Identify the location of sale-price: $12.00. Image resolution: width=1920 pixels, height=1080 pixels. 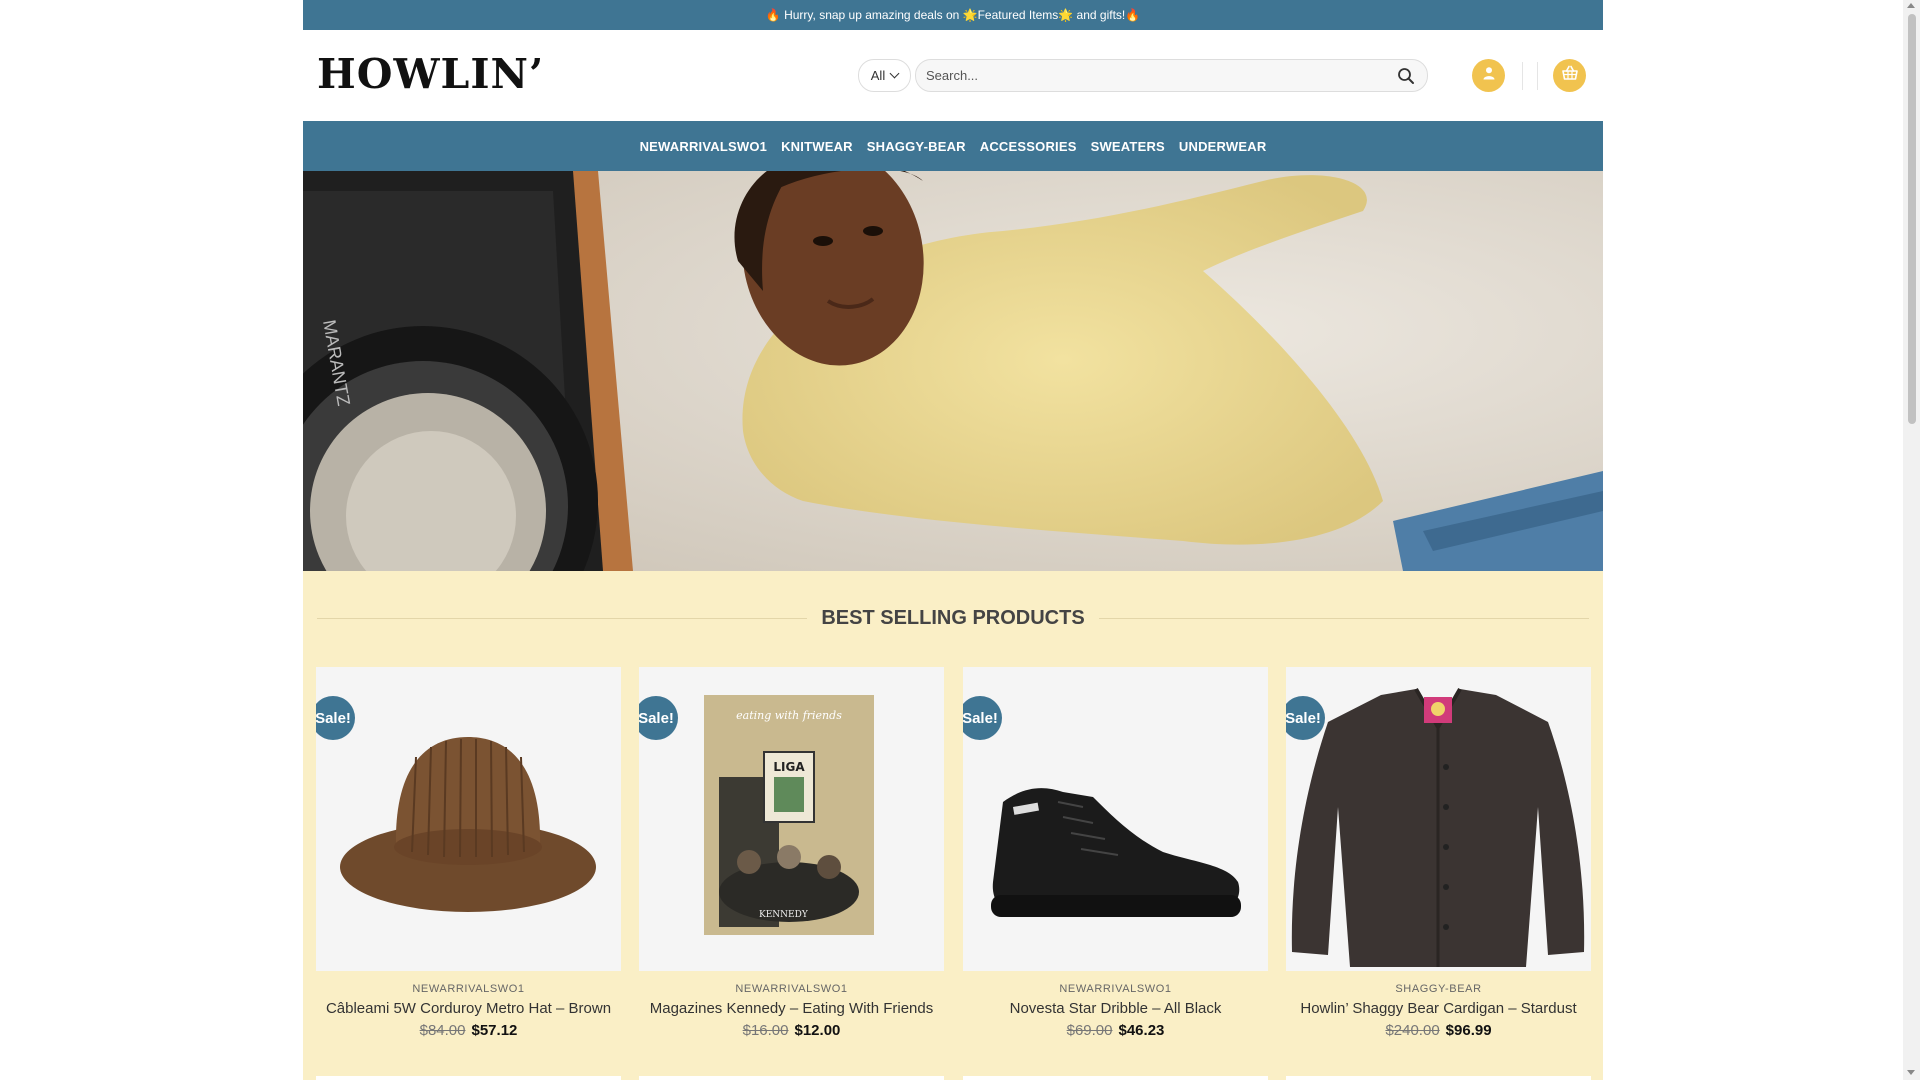
(817, 1030).